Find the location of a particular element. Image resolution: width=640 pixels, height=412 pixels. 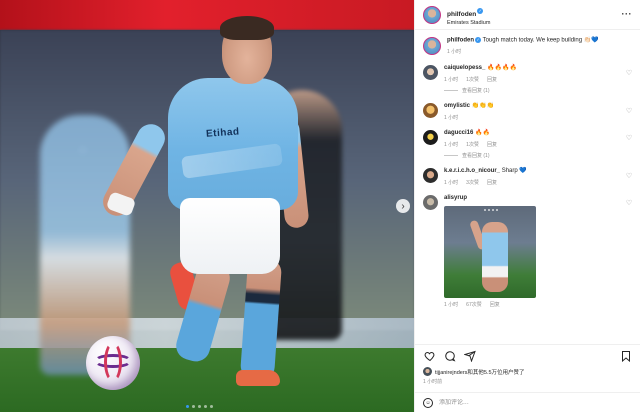

comment-text: 🔥🔥 is located at coordinates (482, 132).